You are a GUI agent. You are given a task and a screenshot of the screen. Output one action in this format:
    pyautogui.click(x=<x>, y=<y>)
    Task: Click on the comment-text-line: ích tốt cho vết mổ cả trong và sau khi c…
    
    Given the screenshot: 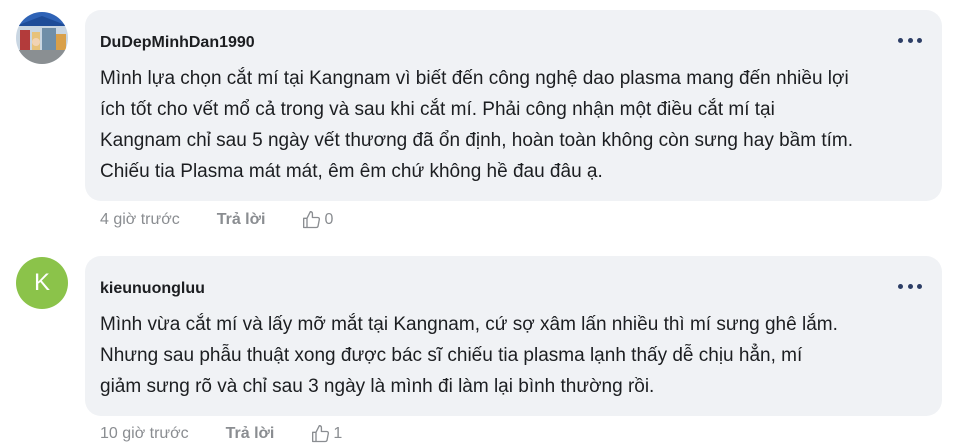 What is the action you would take?
    pyautogui.click(x=437, y=109)
    